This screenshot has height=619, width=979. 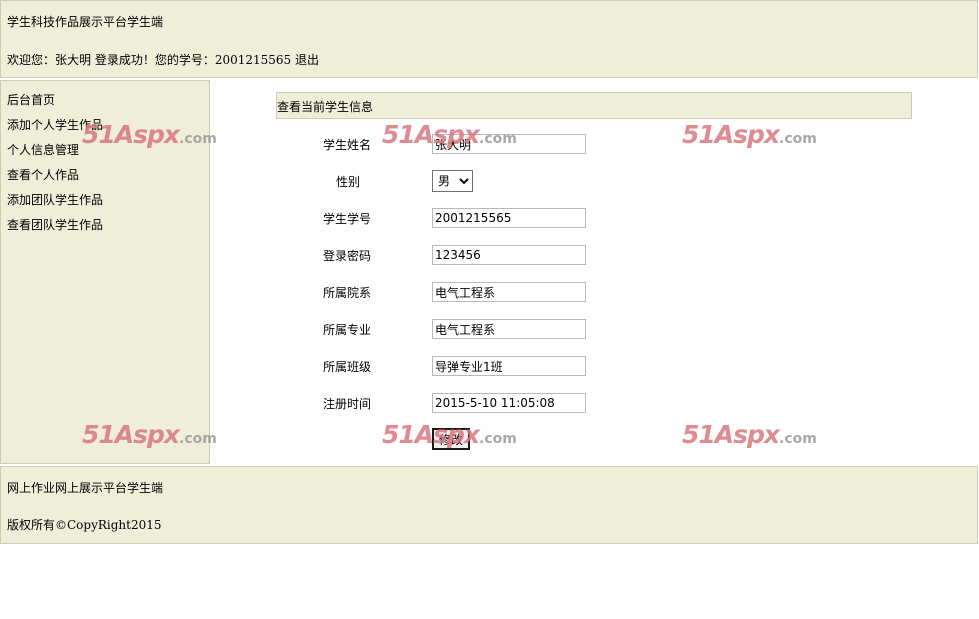 What do you see at coordinates (347, 367) in the screenshot?
I see `class-label: 所属班级` at bounding box center [347, 367].